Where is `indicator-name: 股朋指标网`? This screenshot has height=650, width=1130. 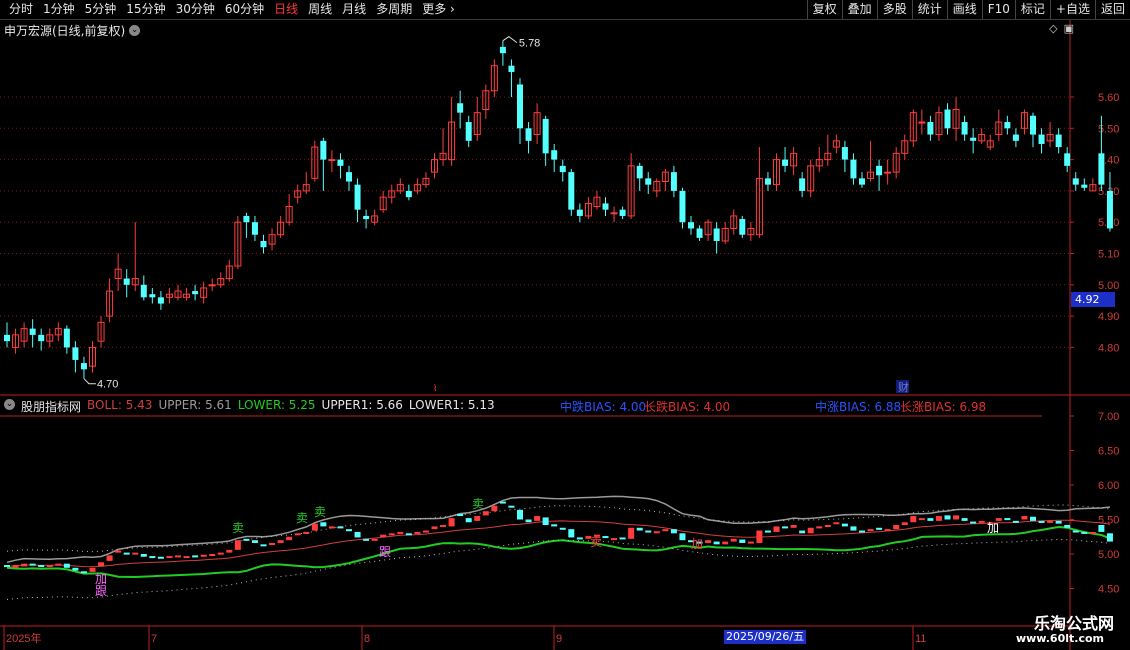 indicator-name: 股朋指标网 is located at coordinates (51, 406).